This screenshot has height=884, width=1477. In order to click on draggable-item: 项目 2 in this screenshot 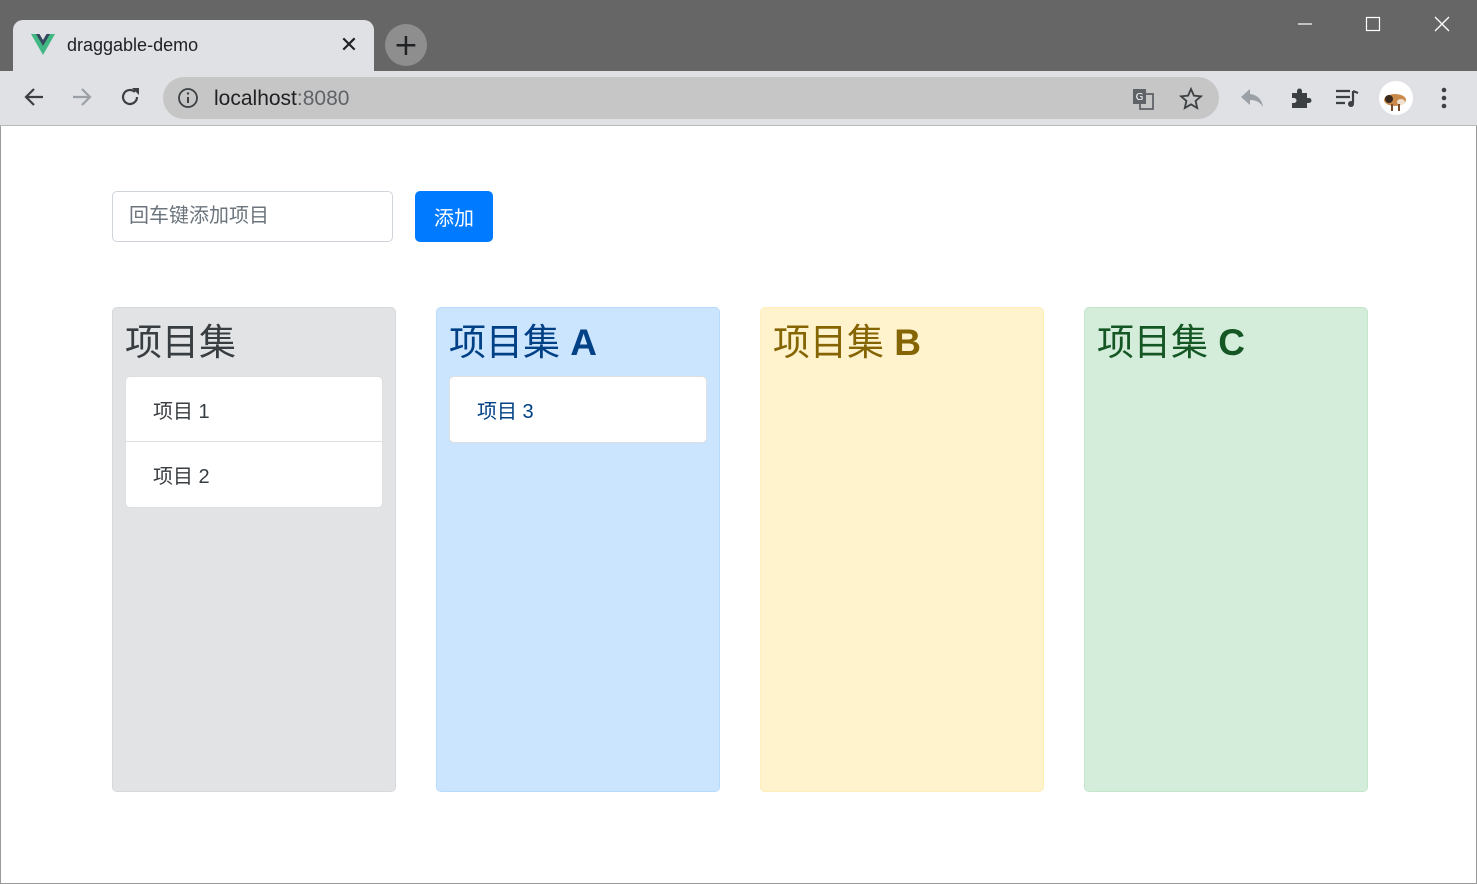, I will do `click(254, 474)`.